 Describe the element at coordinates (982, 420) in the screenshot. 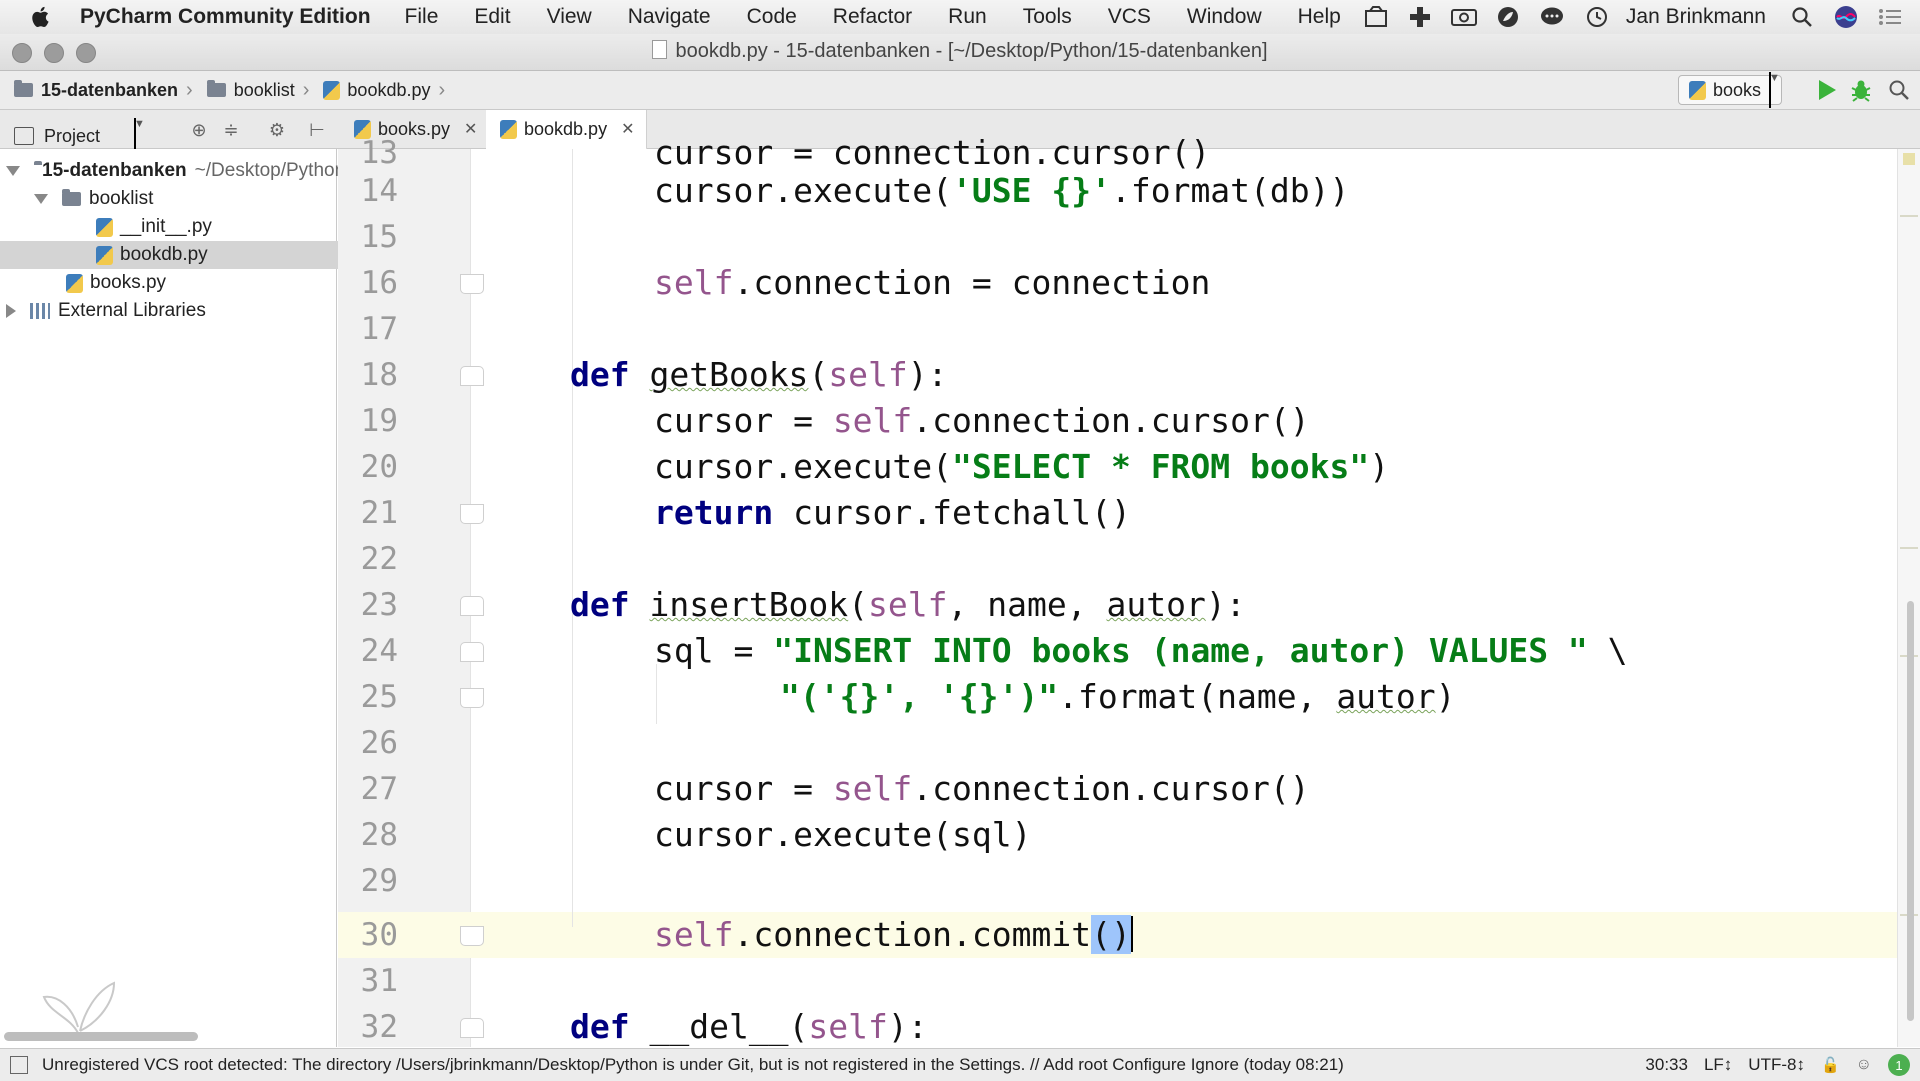

I see `code-line-19: cursor = self.connection.cursor()` at that location.